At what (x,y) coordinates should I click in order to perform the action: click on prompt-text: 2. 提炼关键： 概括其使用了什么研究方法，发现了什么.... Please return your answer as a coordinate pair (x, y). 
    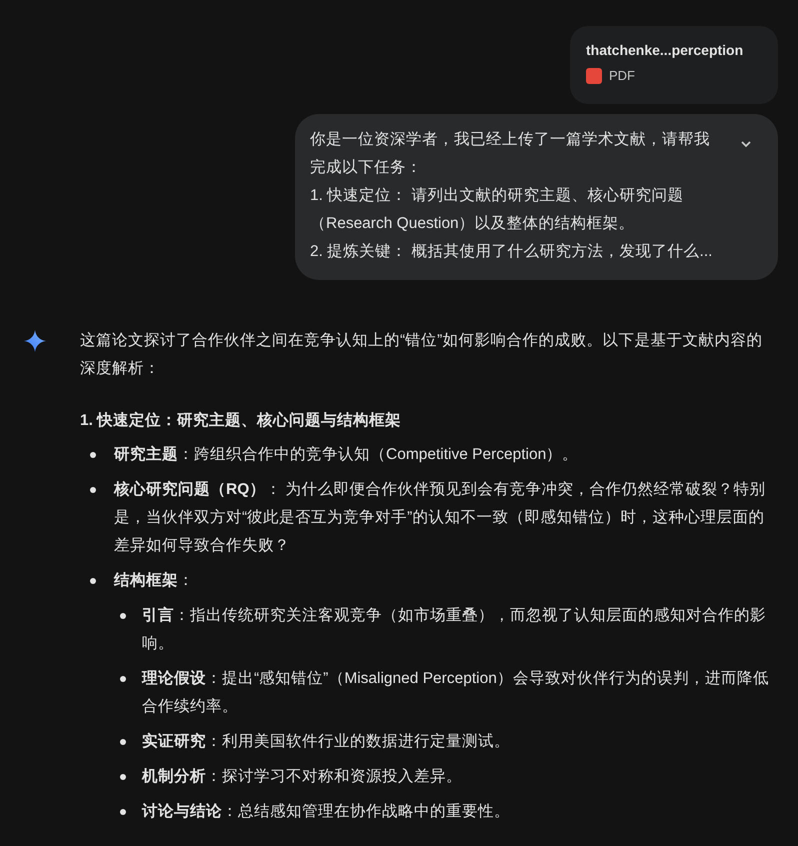
    Looking at the image, I should click on (512, 252).